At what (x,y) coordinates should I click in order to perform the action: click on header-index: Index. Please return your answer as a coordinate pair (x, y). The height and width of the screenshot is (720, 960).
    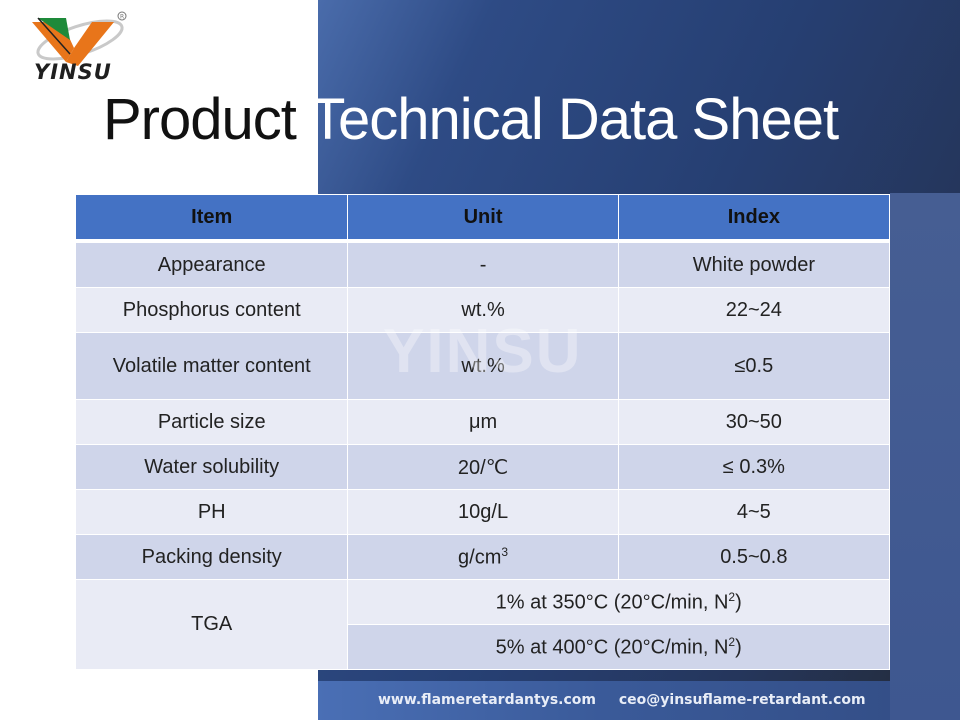
    Looking at the image, I should click on (754, 218).